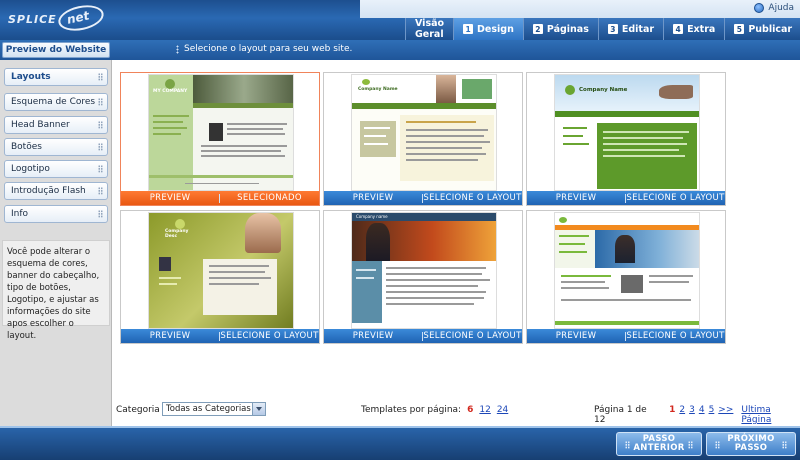 Image resolution: width=800 pixels, height=460 pixels. Describe the element at coordinates (56, 50) in the screenshot. I see `preview-website-button: Preview do Website` at that location.